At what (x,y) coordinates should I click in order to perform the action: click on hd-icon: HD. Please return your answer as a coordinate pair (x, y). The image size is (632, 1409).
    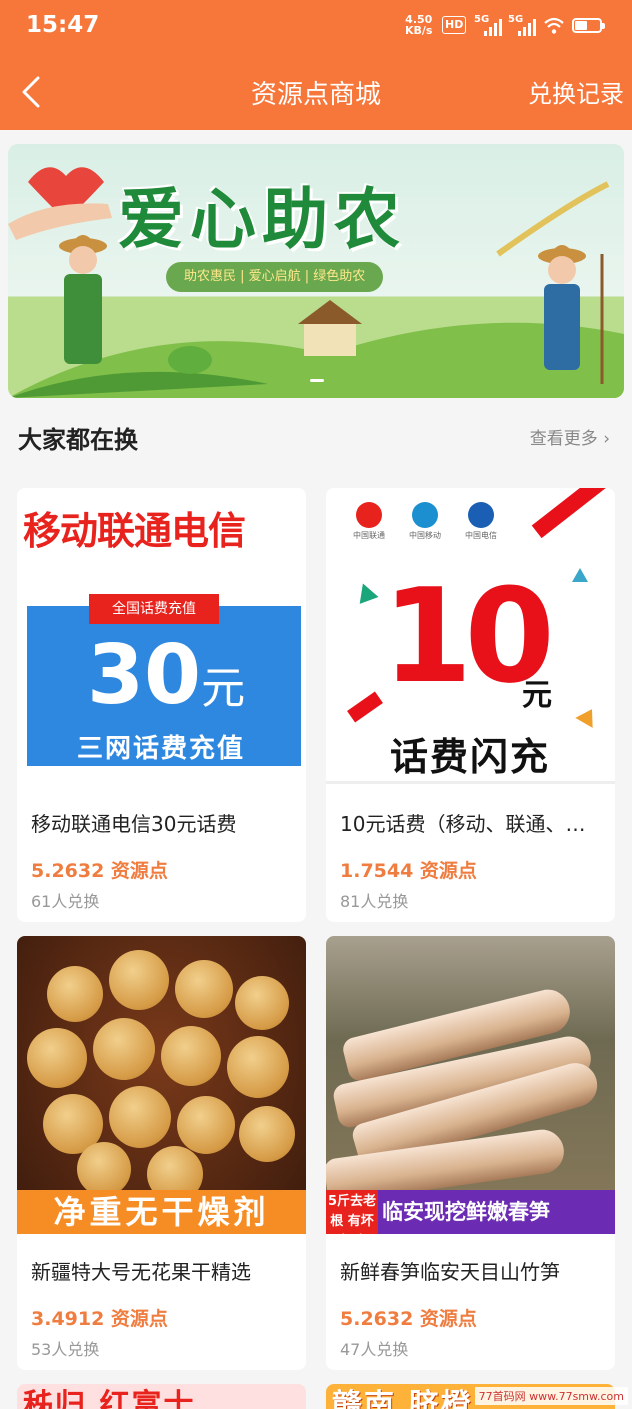
    Looking at the image, I should click on (454, 25).